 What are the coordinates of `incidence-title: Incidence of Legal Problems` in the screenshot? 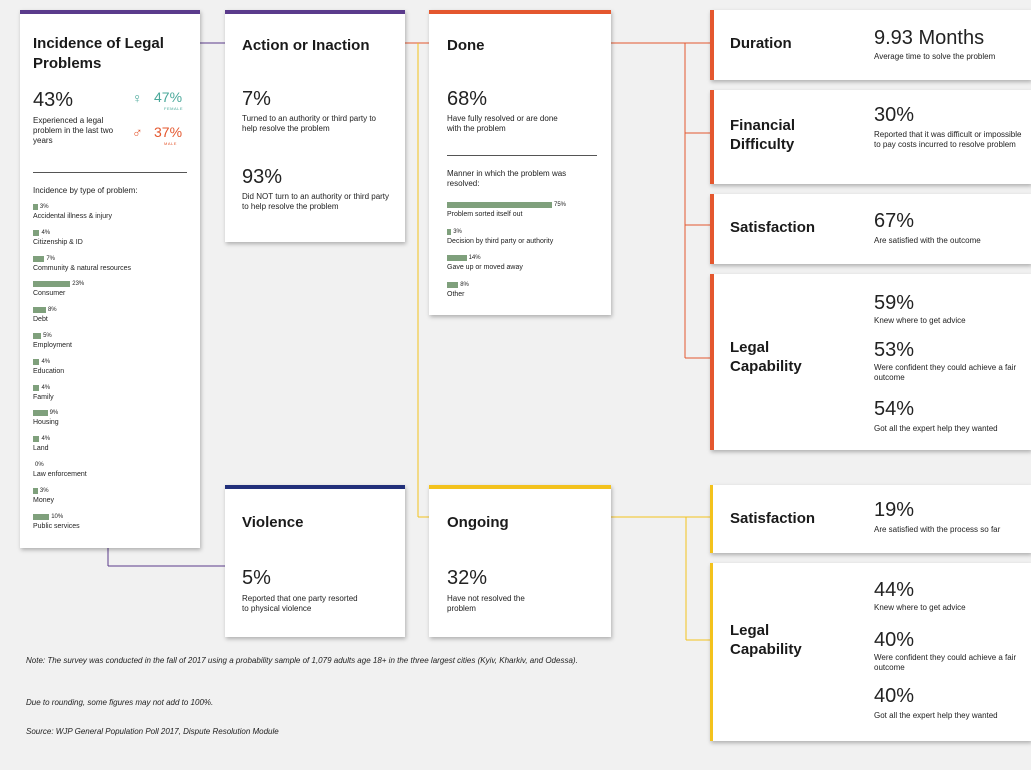 It's located at (98, 53).